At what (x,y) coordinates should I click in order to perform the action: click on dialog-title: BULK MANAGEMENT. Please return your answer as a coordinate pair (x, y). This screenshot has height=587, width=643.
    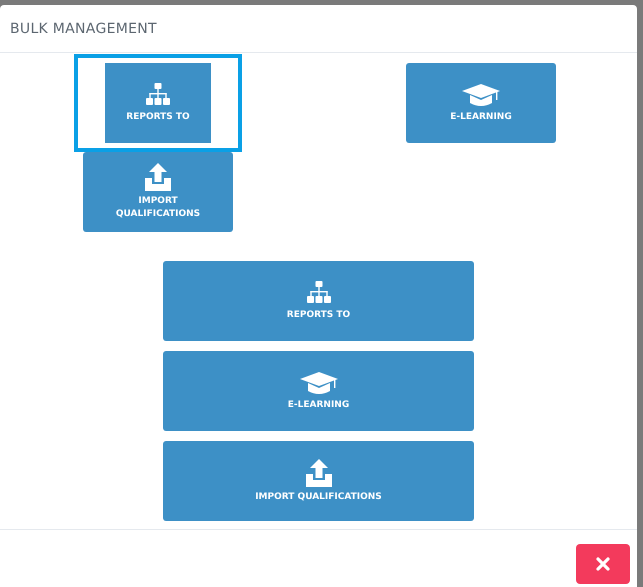
    Looking at the image, I should click on (83, 28).